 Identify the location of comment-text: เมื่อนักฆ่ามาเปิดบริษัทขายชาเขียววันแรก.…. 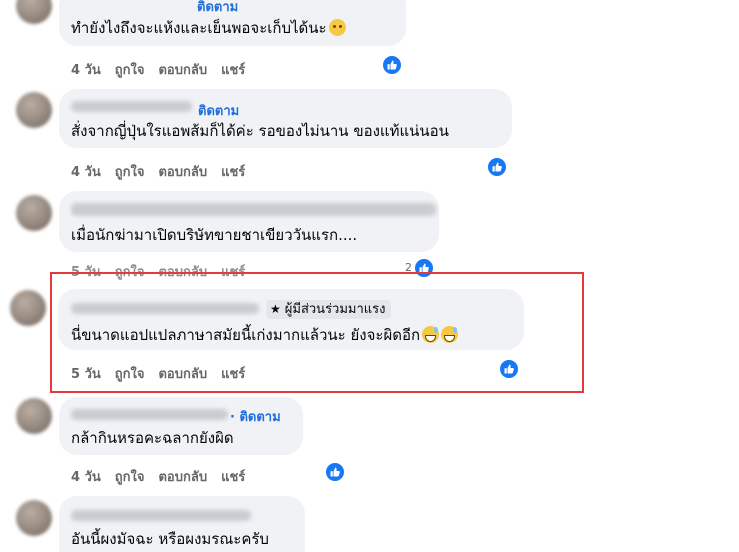
(214, 235).